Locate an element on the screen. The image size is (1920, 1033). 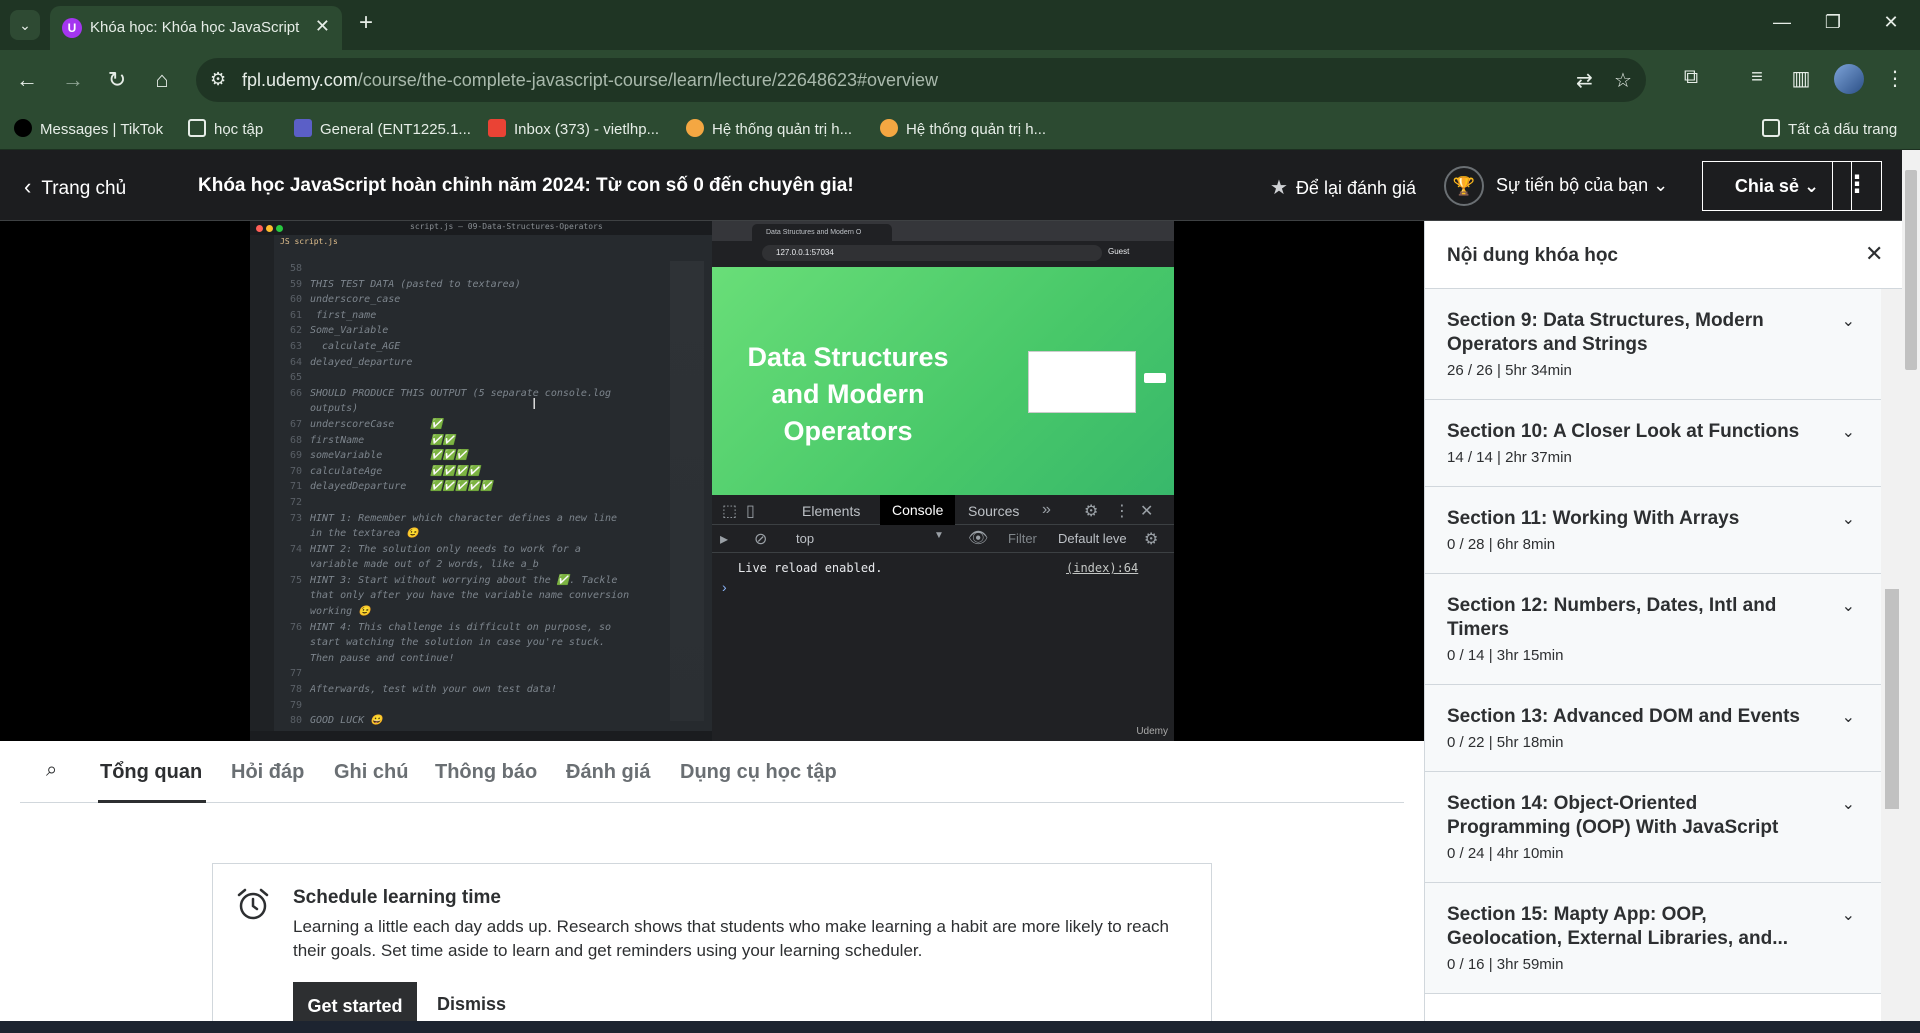
devtools-tab-sources: Sources is located at coordinates (994, 511).